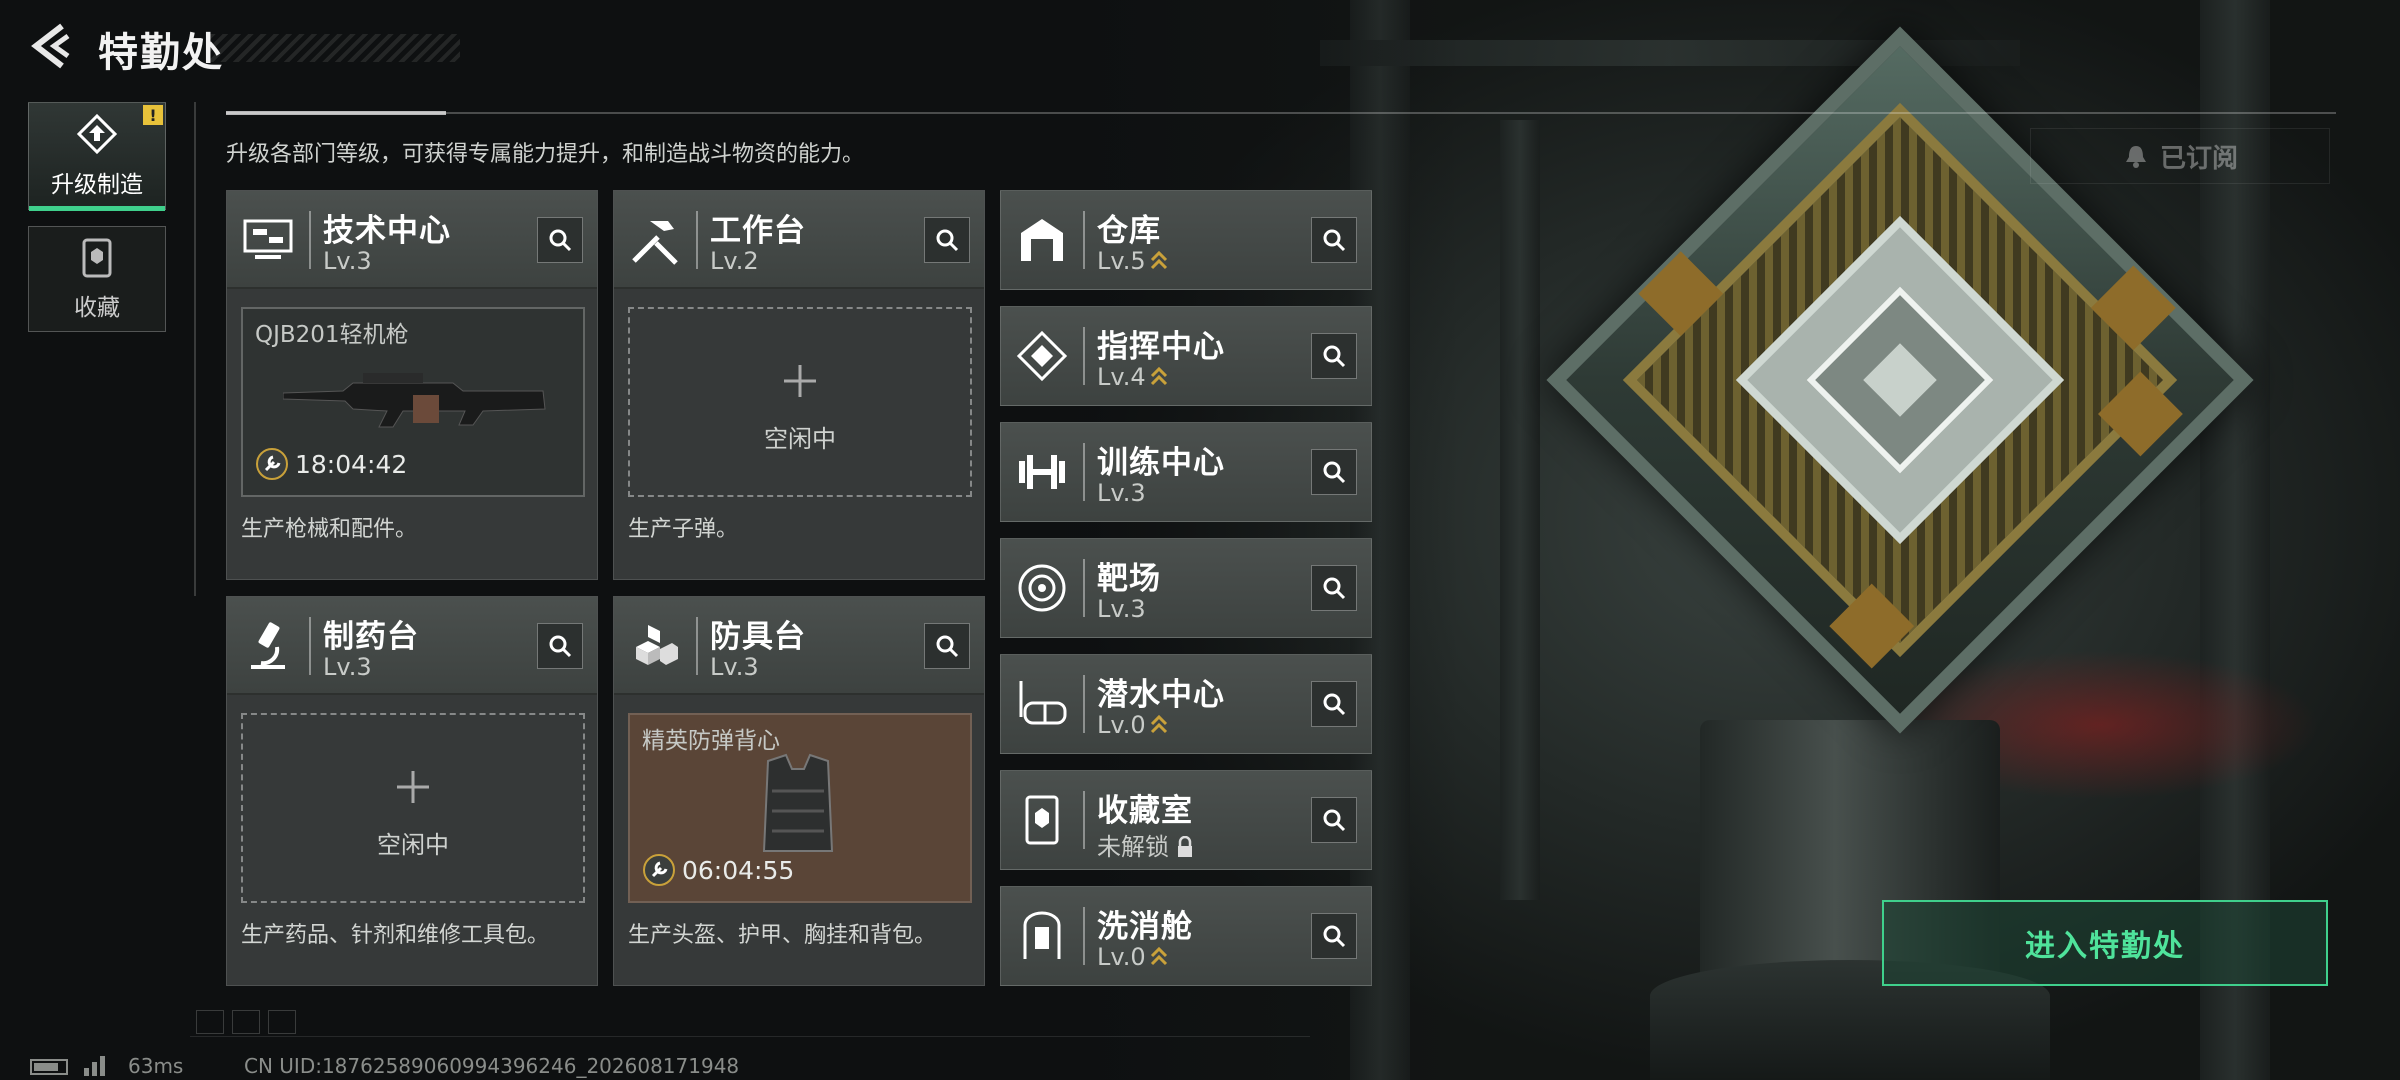 The width and height of the screenshot is (2400, 1080). What do you see at coordinates (268, 239) in the screenshot?
I see `monitor-icon` at bounding box center [268, 239].